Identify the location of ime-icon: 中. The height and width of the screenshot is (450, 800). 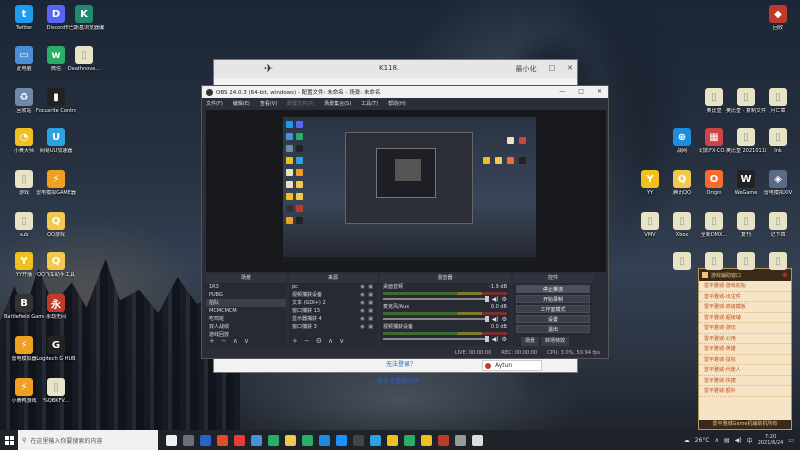
(750, 440).